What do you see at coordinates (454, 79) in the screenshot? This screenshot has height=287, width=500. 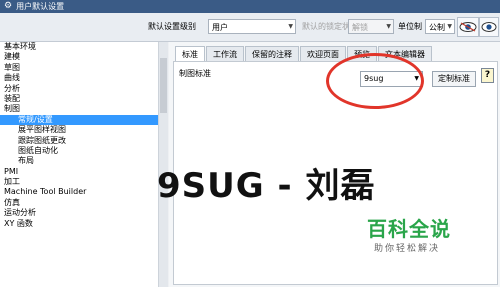 I see `customize-standard-button: 定制标准` at bounding box center [454, 79].